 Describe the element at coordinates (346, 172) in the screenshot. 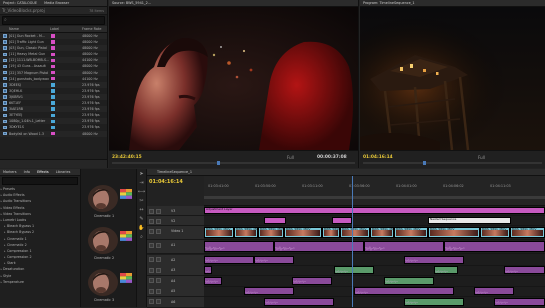

I see `timeline-tab: TimelineSequence_1` at that location.